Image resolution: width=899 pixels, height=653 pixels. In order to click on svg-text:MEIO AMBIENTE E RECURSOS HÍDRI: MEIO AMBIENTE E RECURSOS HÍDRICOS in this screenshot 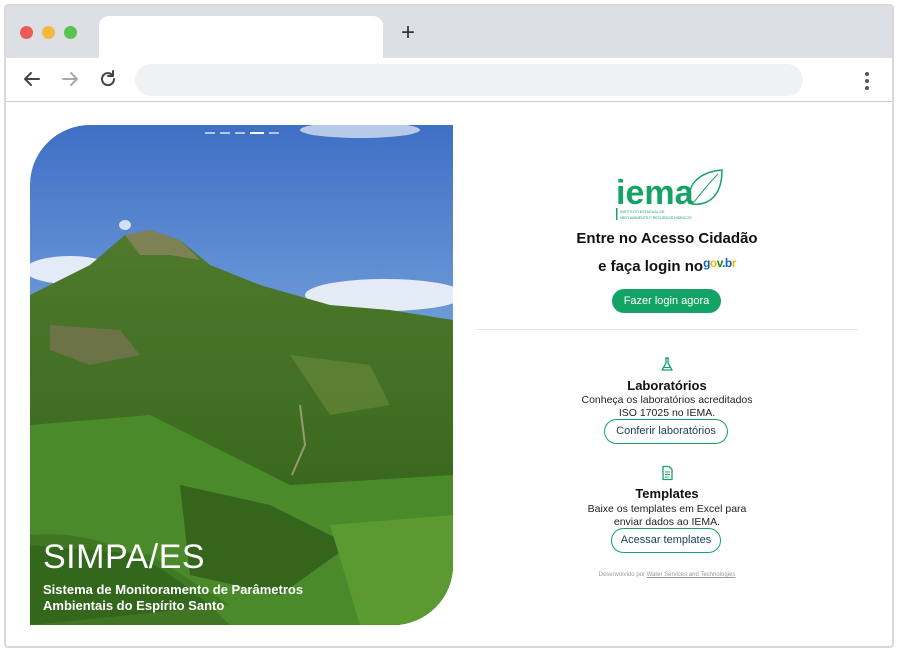, I will do `click(656, 218)`.